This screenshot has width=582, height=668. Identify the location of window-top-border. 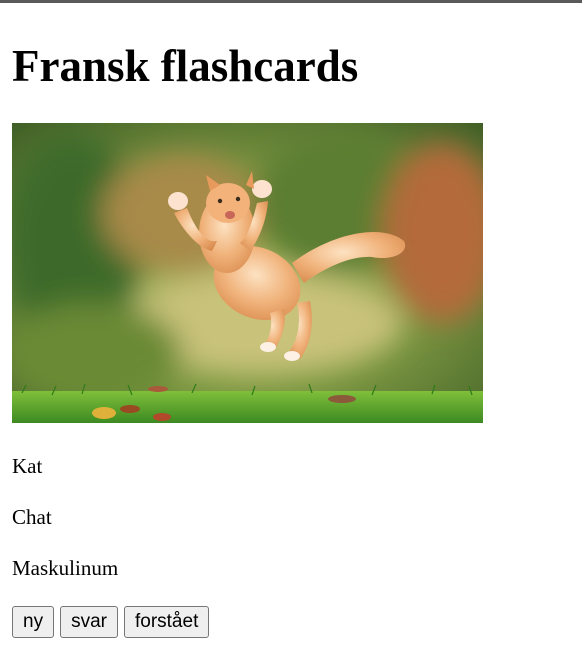
(291, 1).